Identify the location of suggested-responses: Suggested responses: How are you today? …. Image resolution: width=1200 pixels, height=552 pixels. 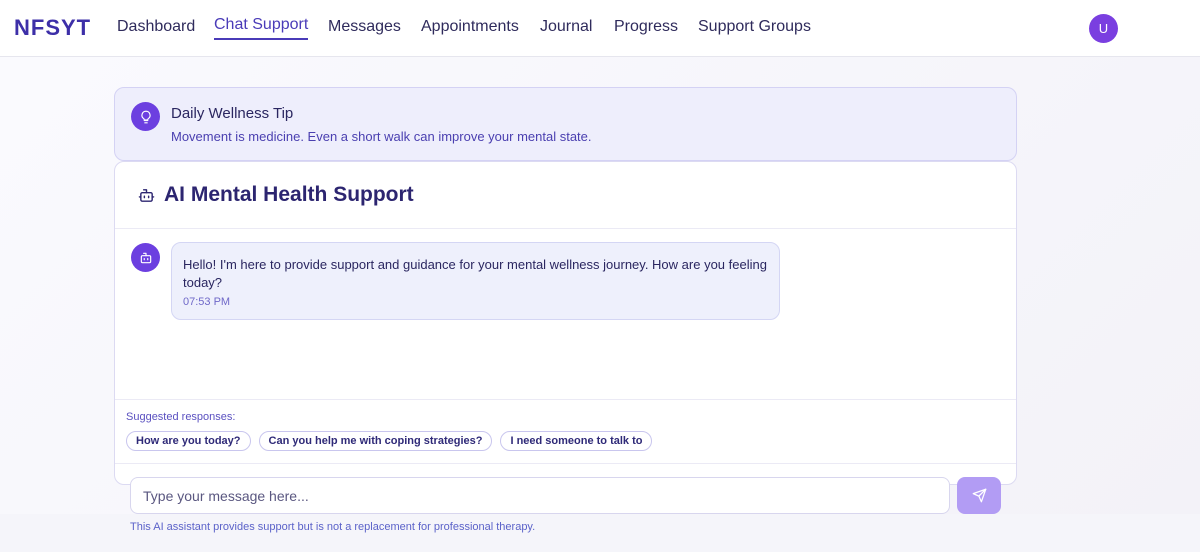
(565, 431).